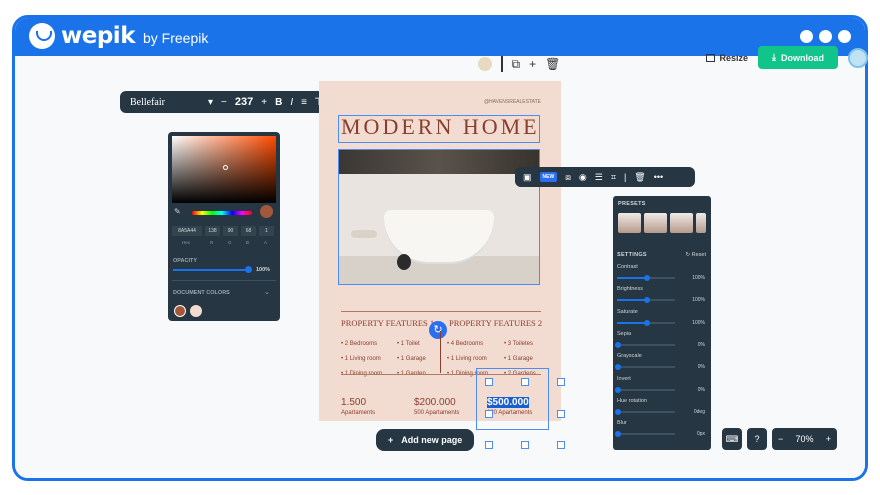 The image size is (880, 495). I want to click on chevron-down-icon: ▾, so click(210, 102).